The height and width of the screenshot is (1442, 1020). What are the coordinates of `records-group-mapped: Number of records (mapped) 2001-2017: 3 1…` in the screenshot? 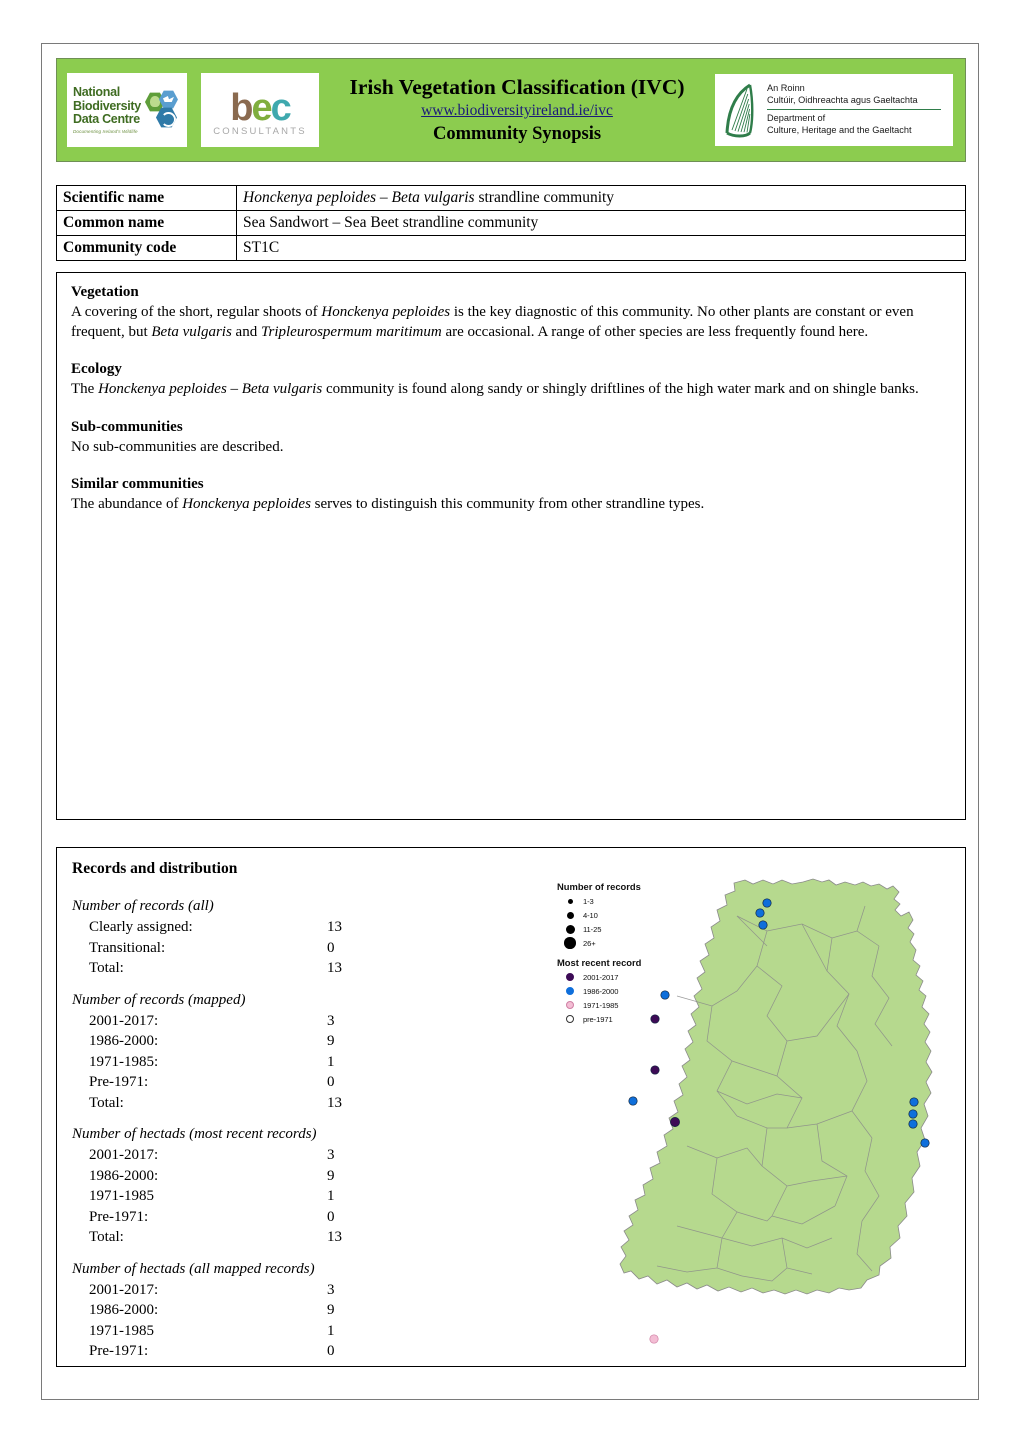 It's located at (252, 1052).